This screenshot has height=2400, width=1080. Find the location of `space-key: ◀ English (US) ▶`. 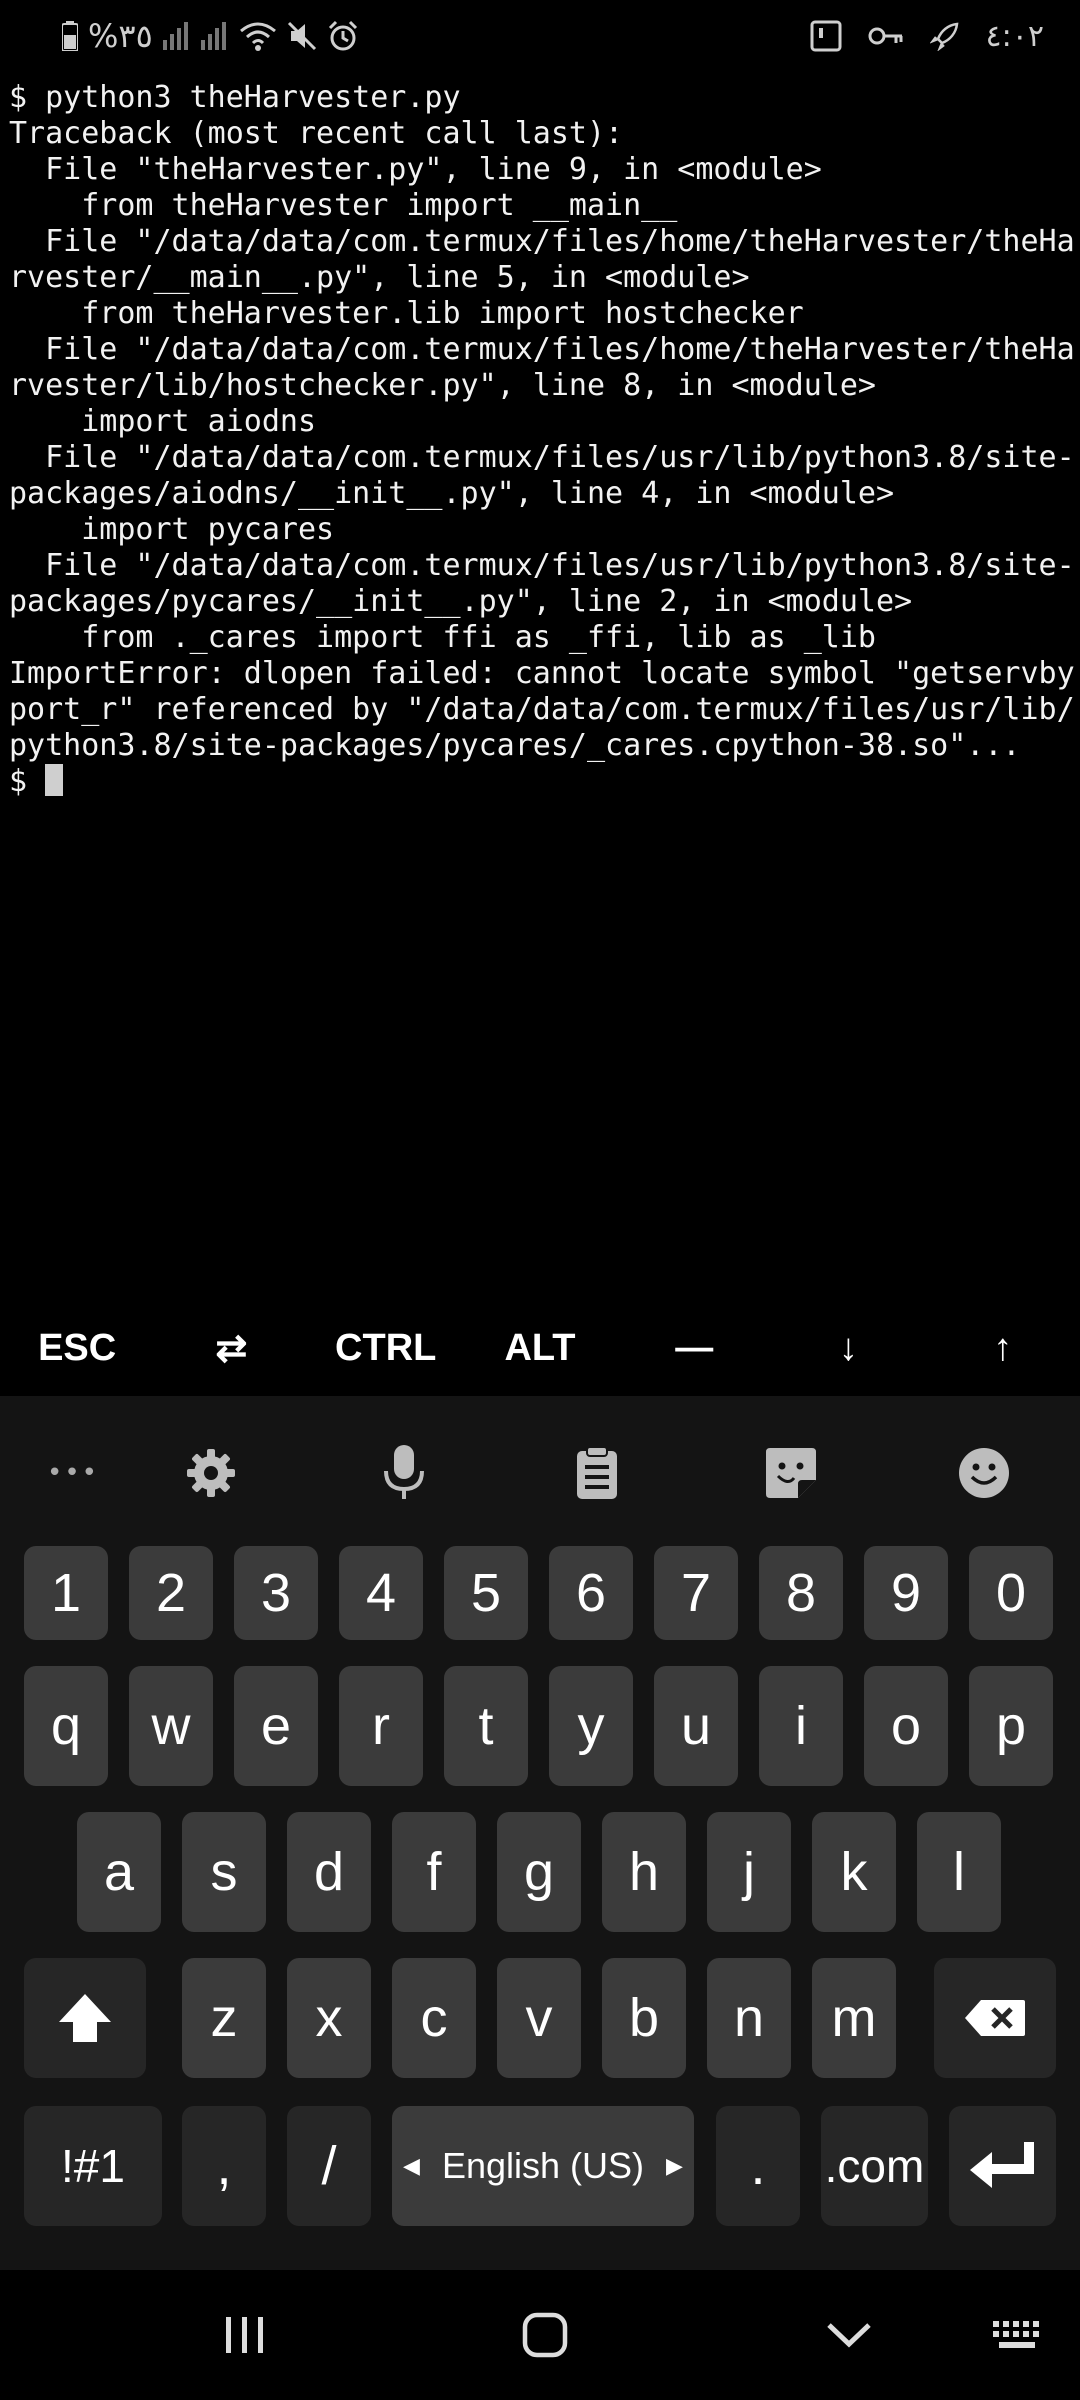

space-key: ◀ English (US) ▶ is located at coordinates (543, 2166).